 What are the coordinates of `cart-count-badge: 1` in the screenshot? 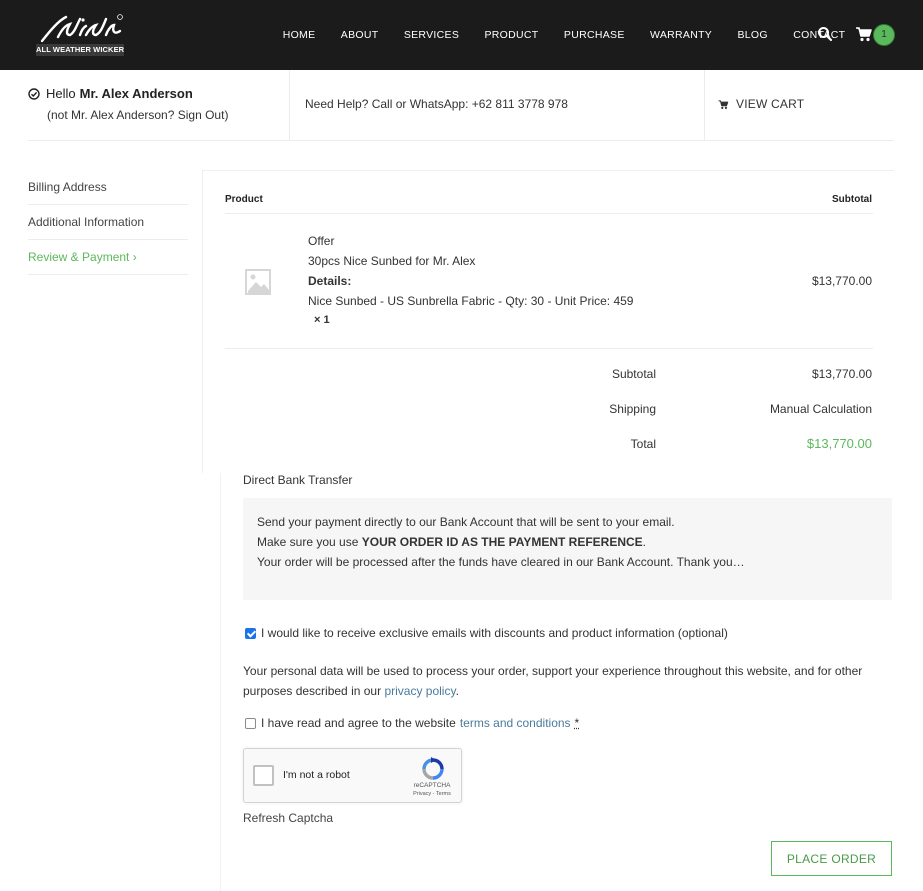 It's located at (884, 35).